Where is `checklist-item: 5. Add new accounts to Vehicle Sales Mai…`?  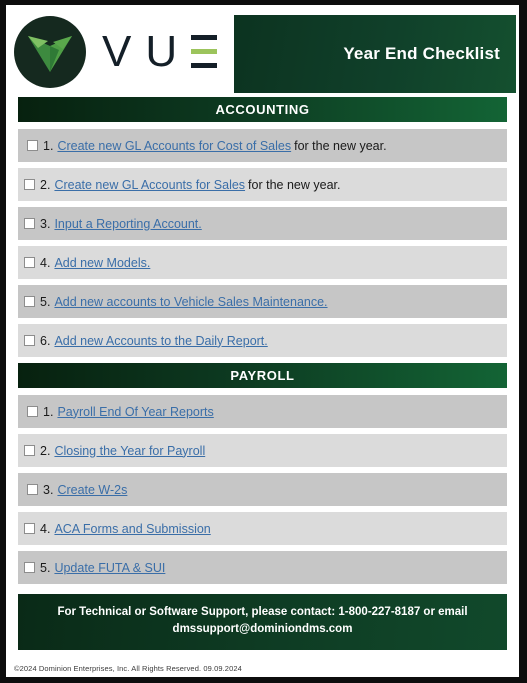 checklist-item: 5. Add new accounts to Vehicle Sales Mai… is located at coordinates (262, 301).